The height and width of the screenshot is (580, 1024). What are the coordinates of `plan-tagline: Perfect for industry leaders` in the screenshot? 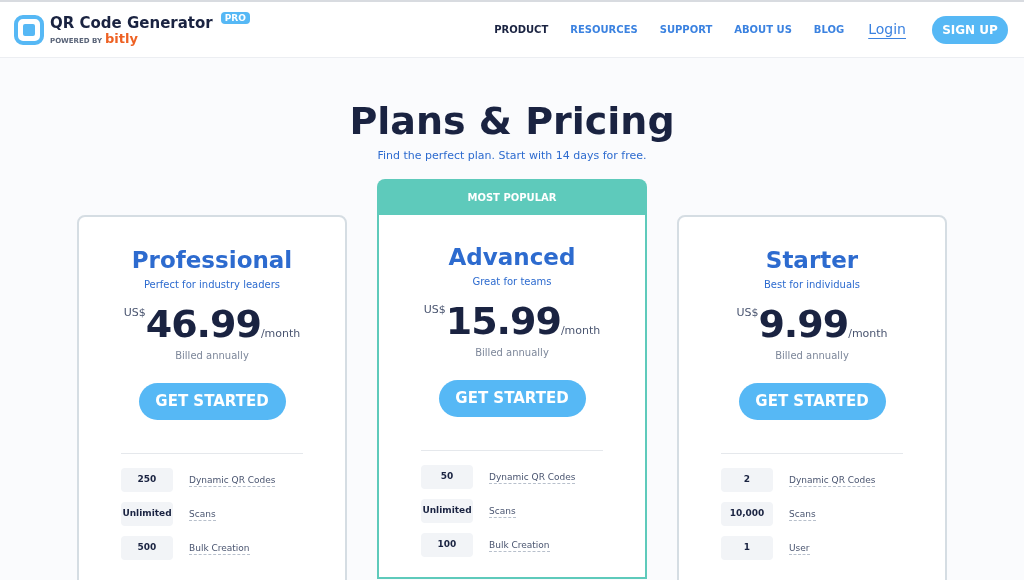 It's located at (212, 284).